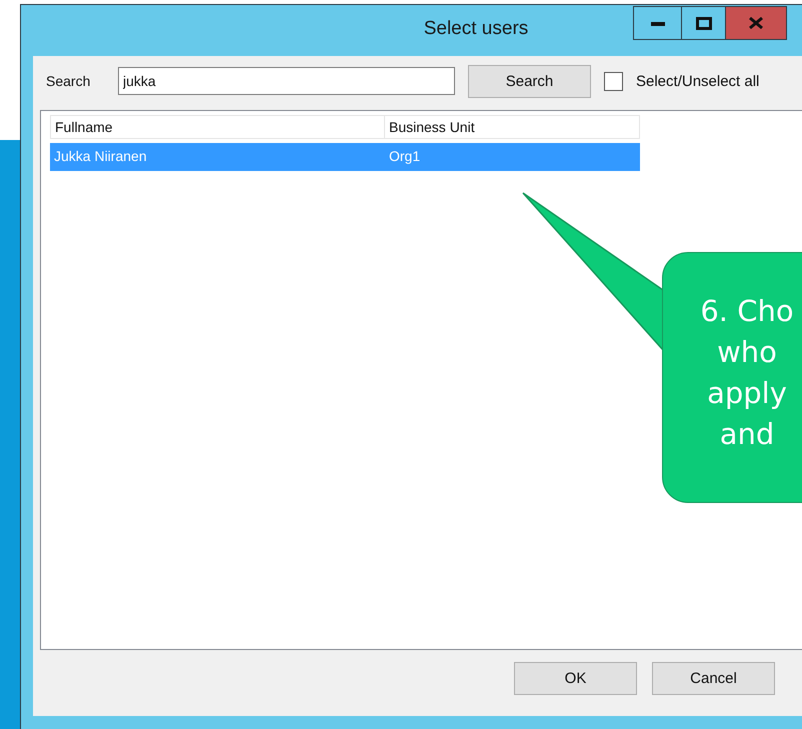  I want to click on search-label: Search, so click(69, 81).